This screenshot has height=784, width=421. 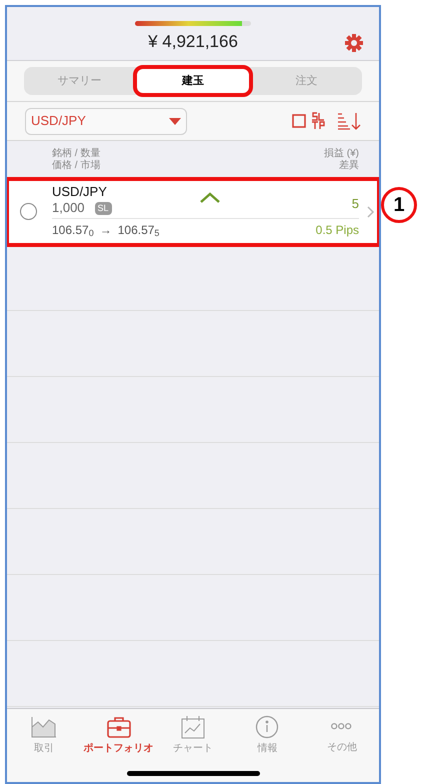 What do you see at coordinates (210, 198) in the screenshot?
I see `up-chevron-icon` at bounding box center [210, 198].